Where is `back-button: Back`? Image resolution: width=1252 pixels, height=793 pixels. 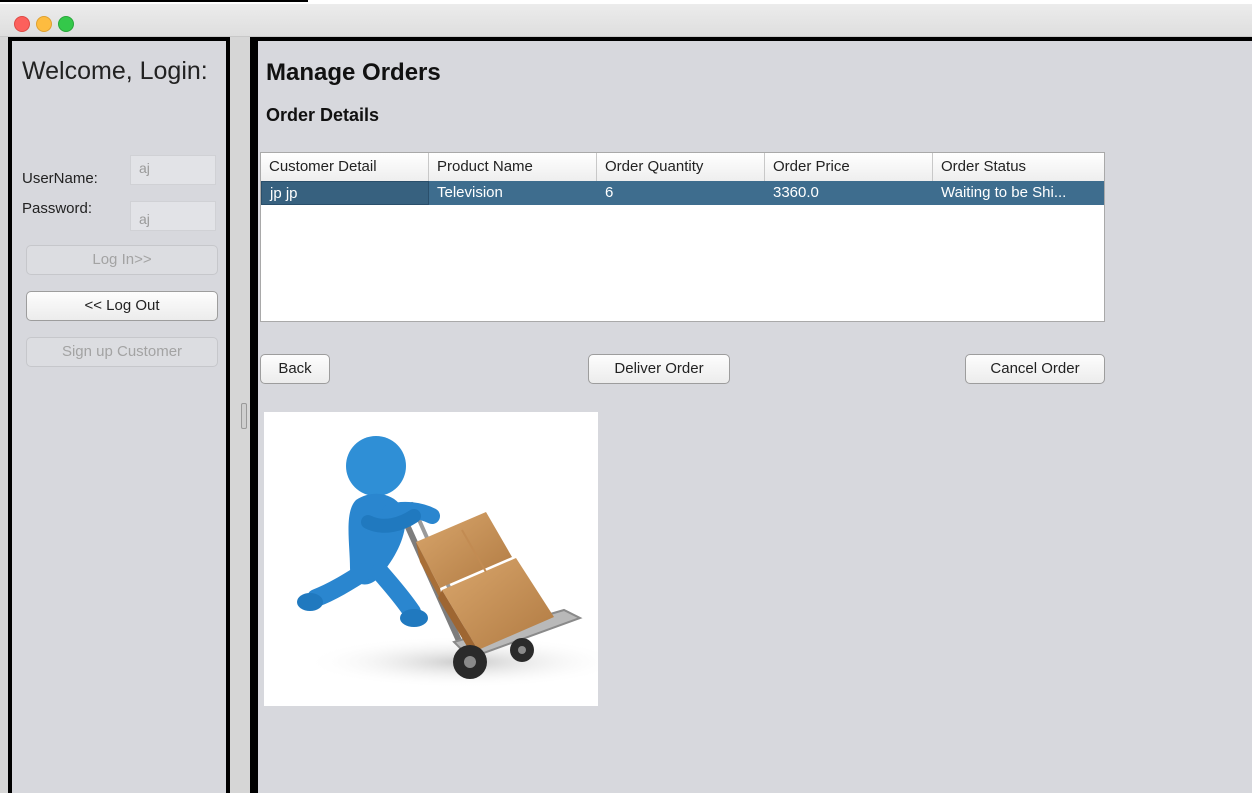
back-button: Back is located at coordinates (295, 369).